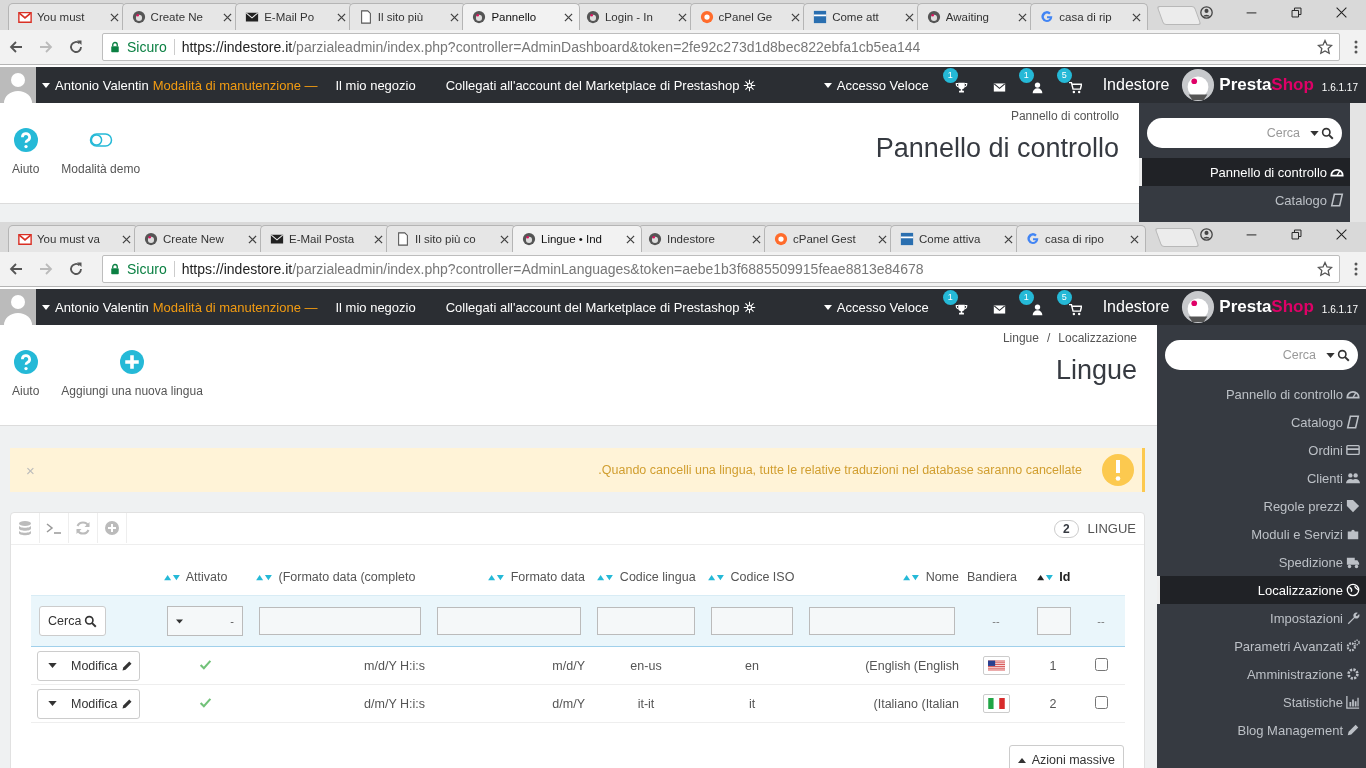 This screenshot has width=1366, height=768. I want to click on scrollbar, so click(1358, 162).